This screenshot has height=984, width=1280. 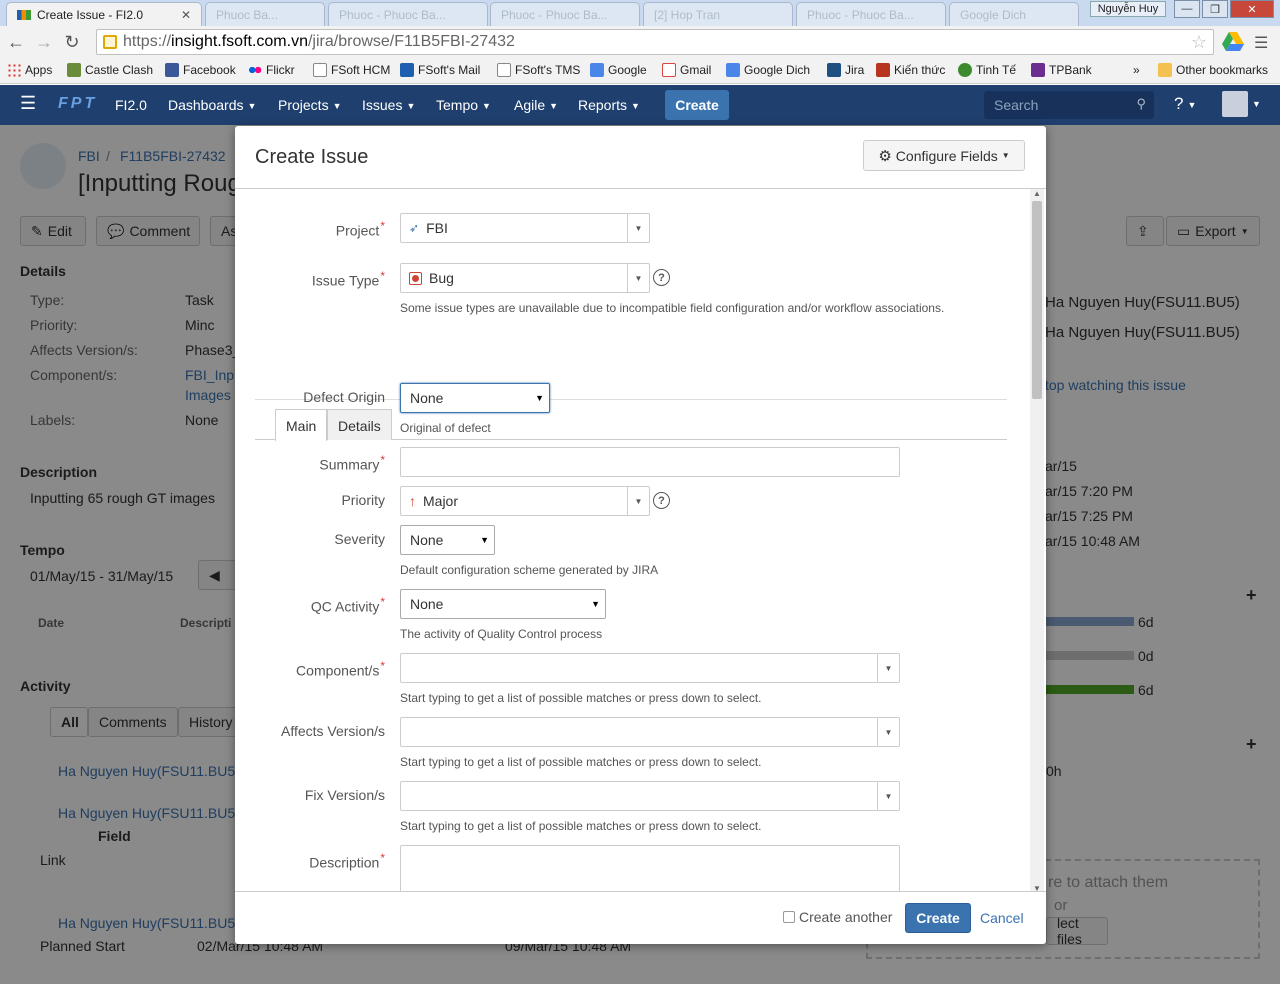 I want to click on back-icon: ←, so click(x=16, y=42).